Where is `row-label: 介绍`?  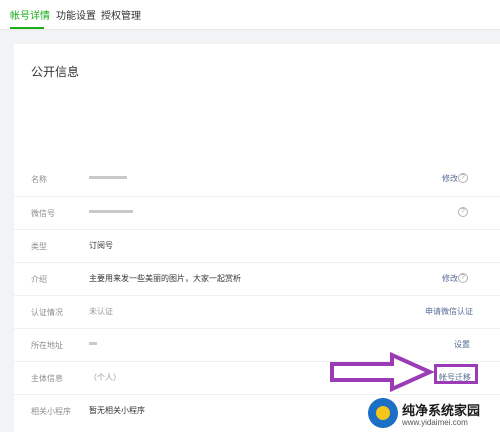
row-label: 介绍 is located at coordinates (39, 279).